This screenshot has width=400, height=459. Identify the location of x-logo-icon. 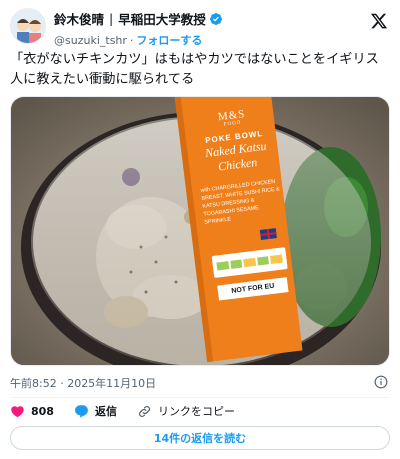
(379, 21).